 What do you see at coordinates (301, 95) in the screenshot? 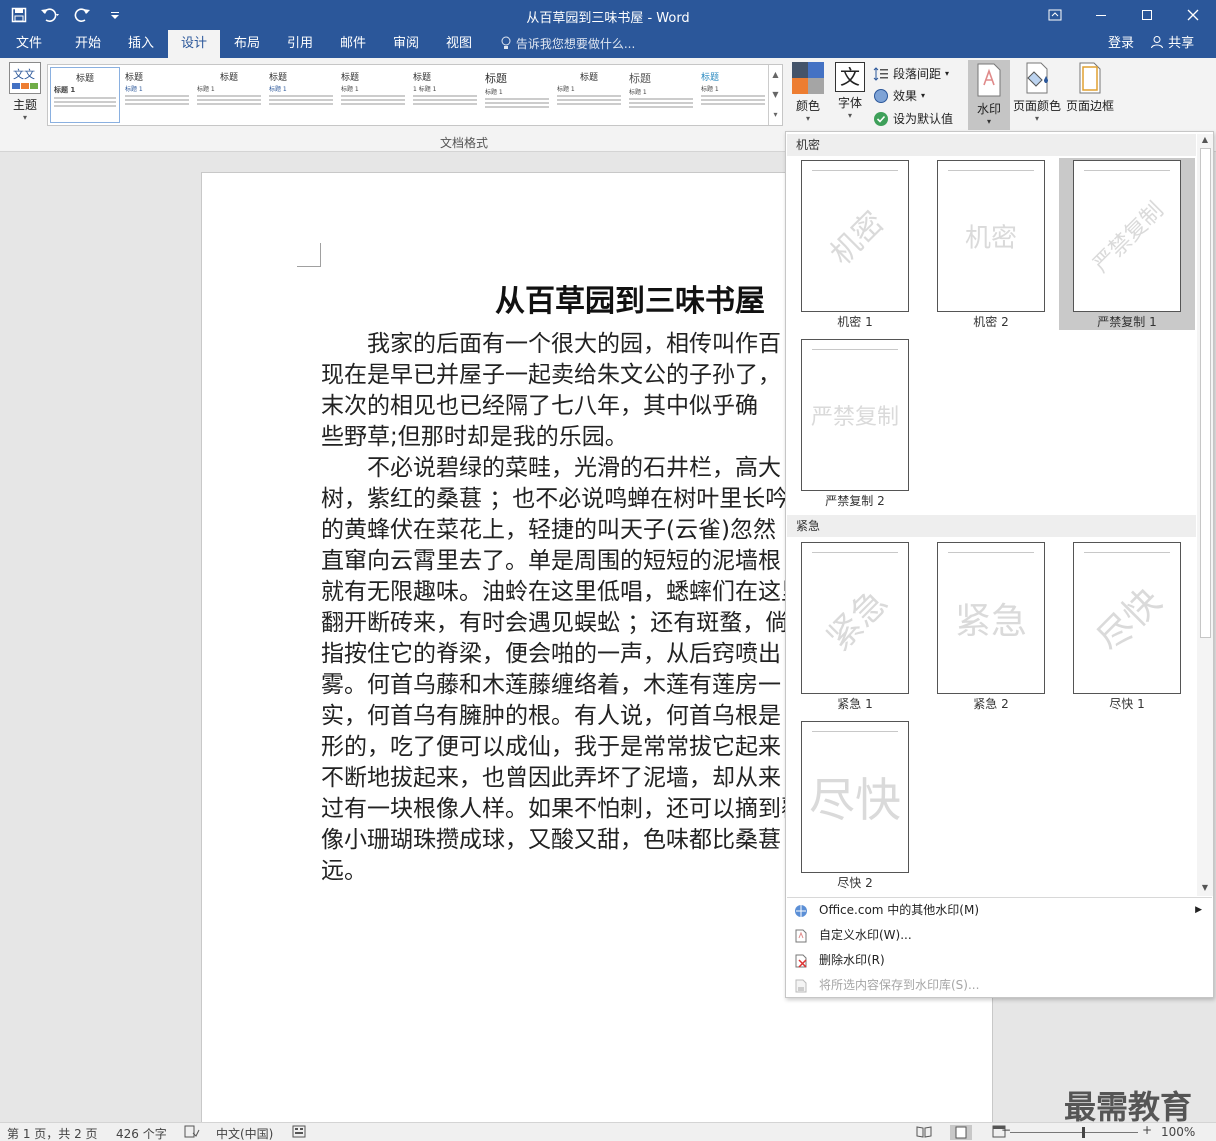
I see `style-set-4: 标题 标题 1` at bounding box center [301, 95].